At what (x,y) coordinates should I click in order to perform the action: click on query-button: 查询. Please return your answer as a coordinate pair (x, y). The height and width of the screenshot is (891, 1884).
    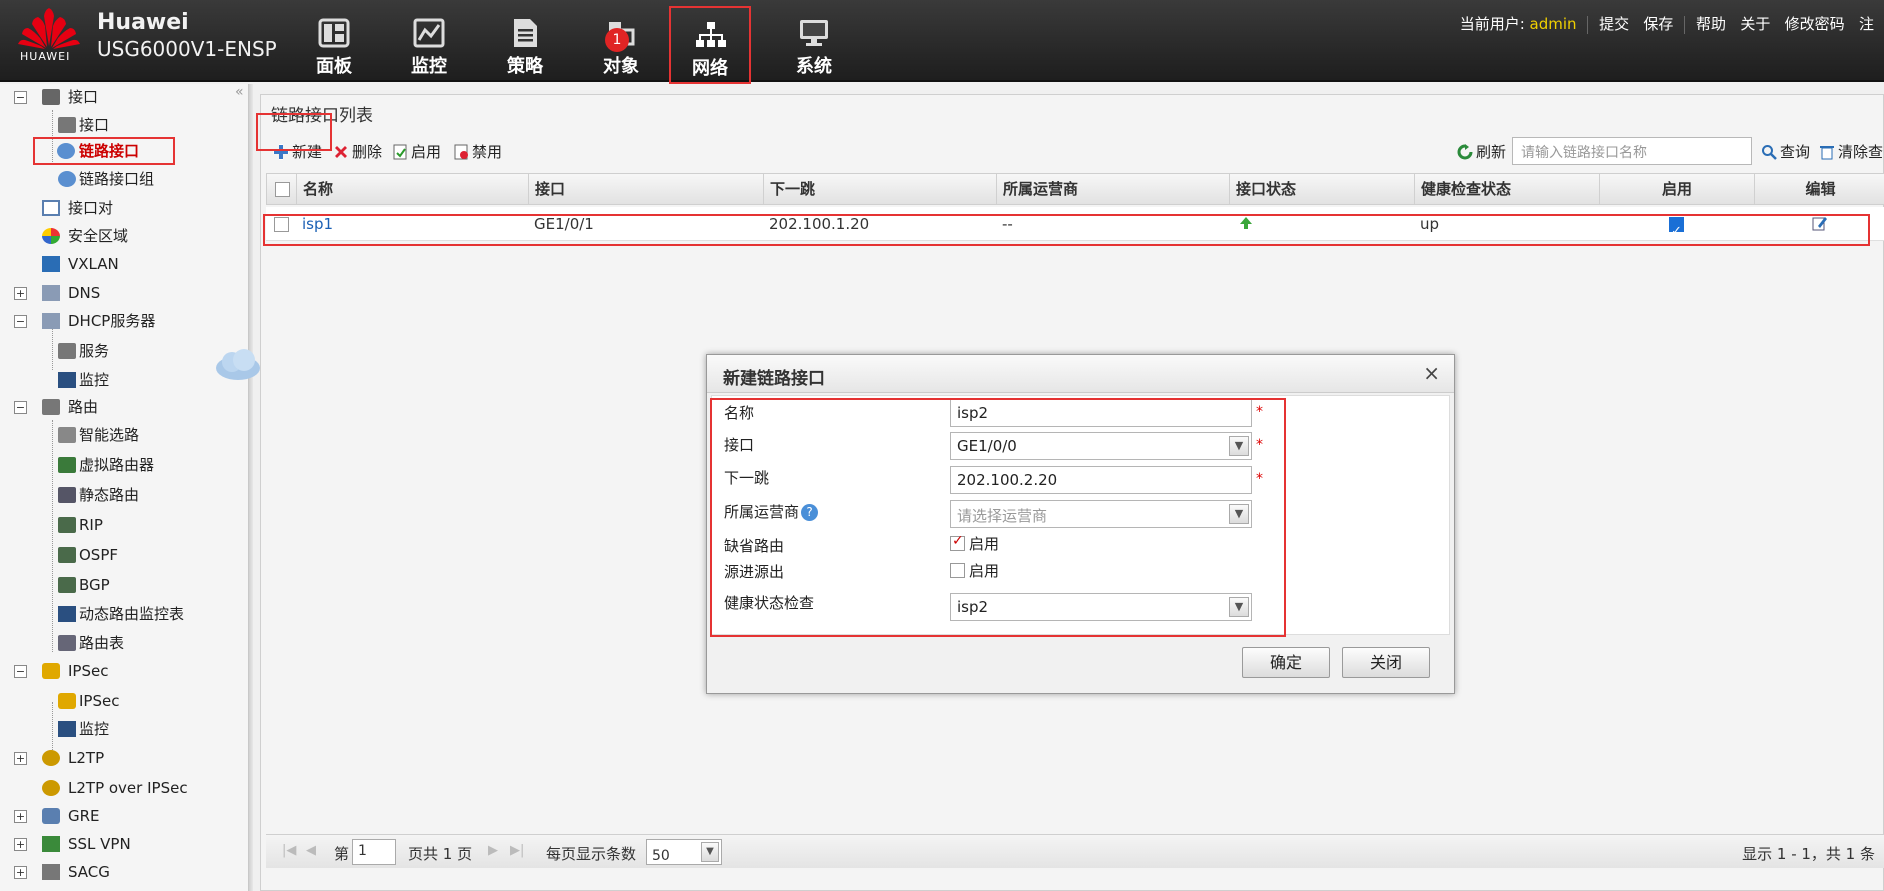
    Looking at the image, I should click on (1785, 151).